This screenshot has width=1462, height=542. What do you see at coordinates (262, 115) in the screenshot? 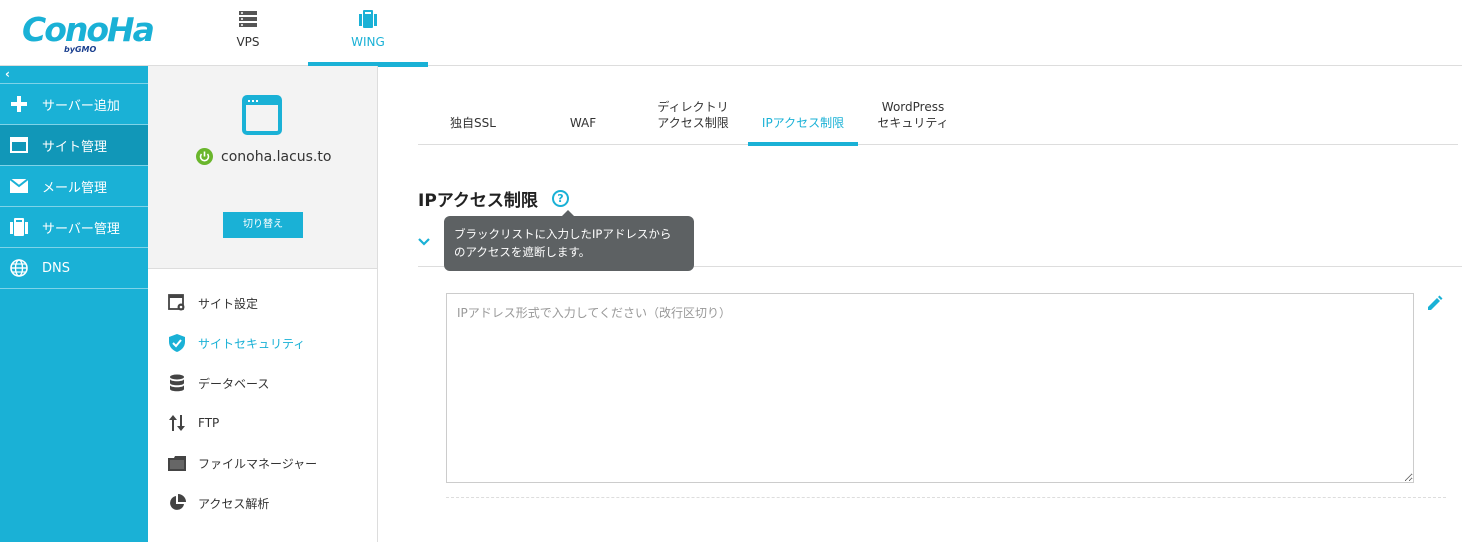
I see `website-window-icon` at bounding box center [262, 115].